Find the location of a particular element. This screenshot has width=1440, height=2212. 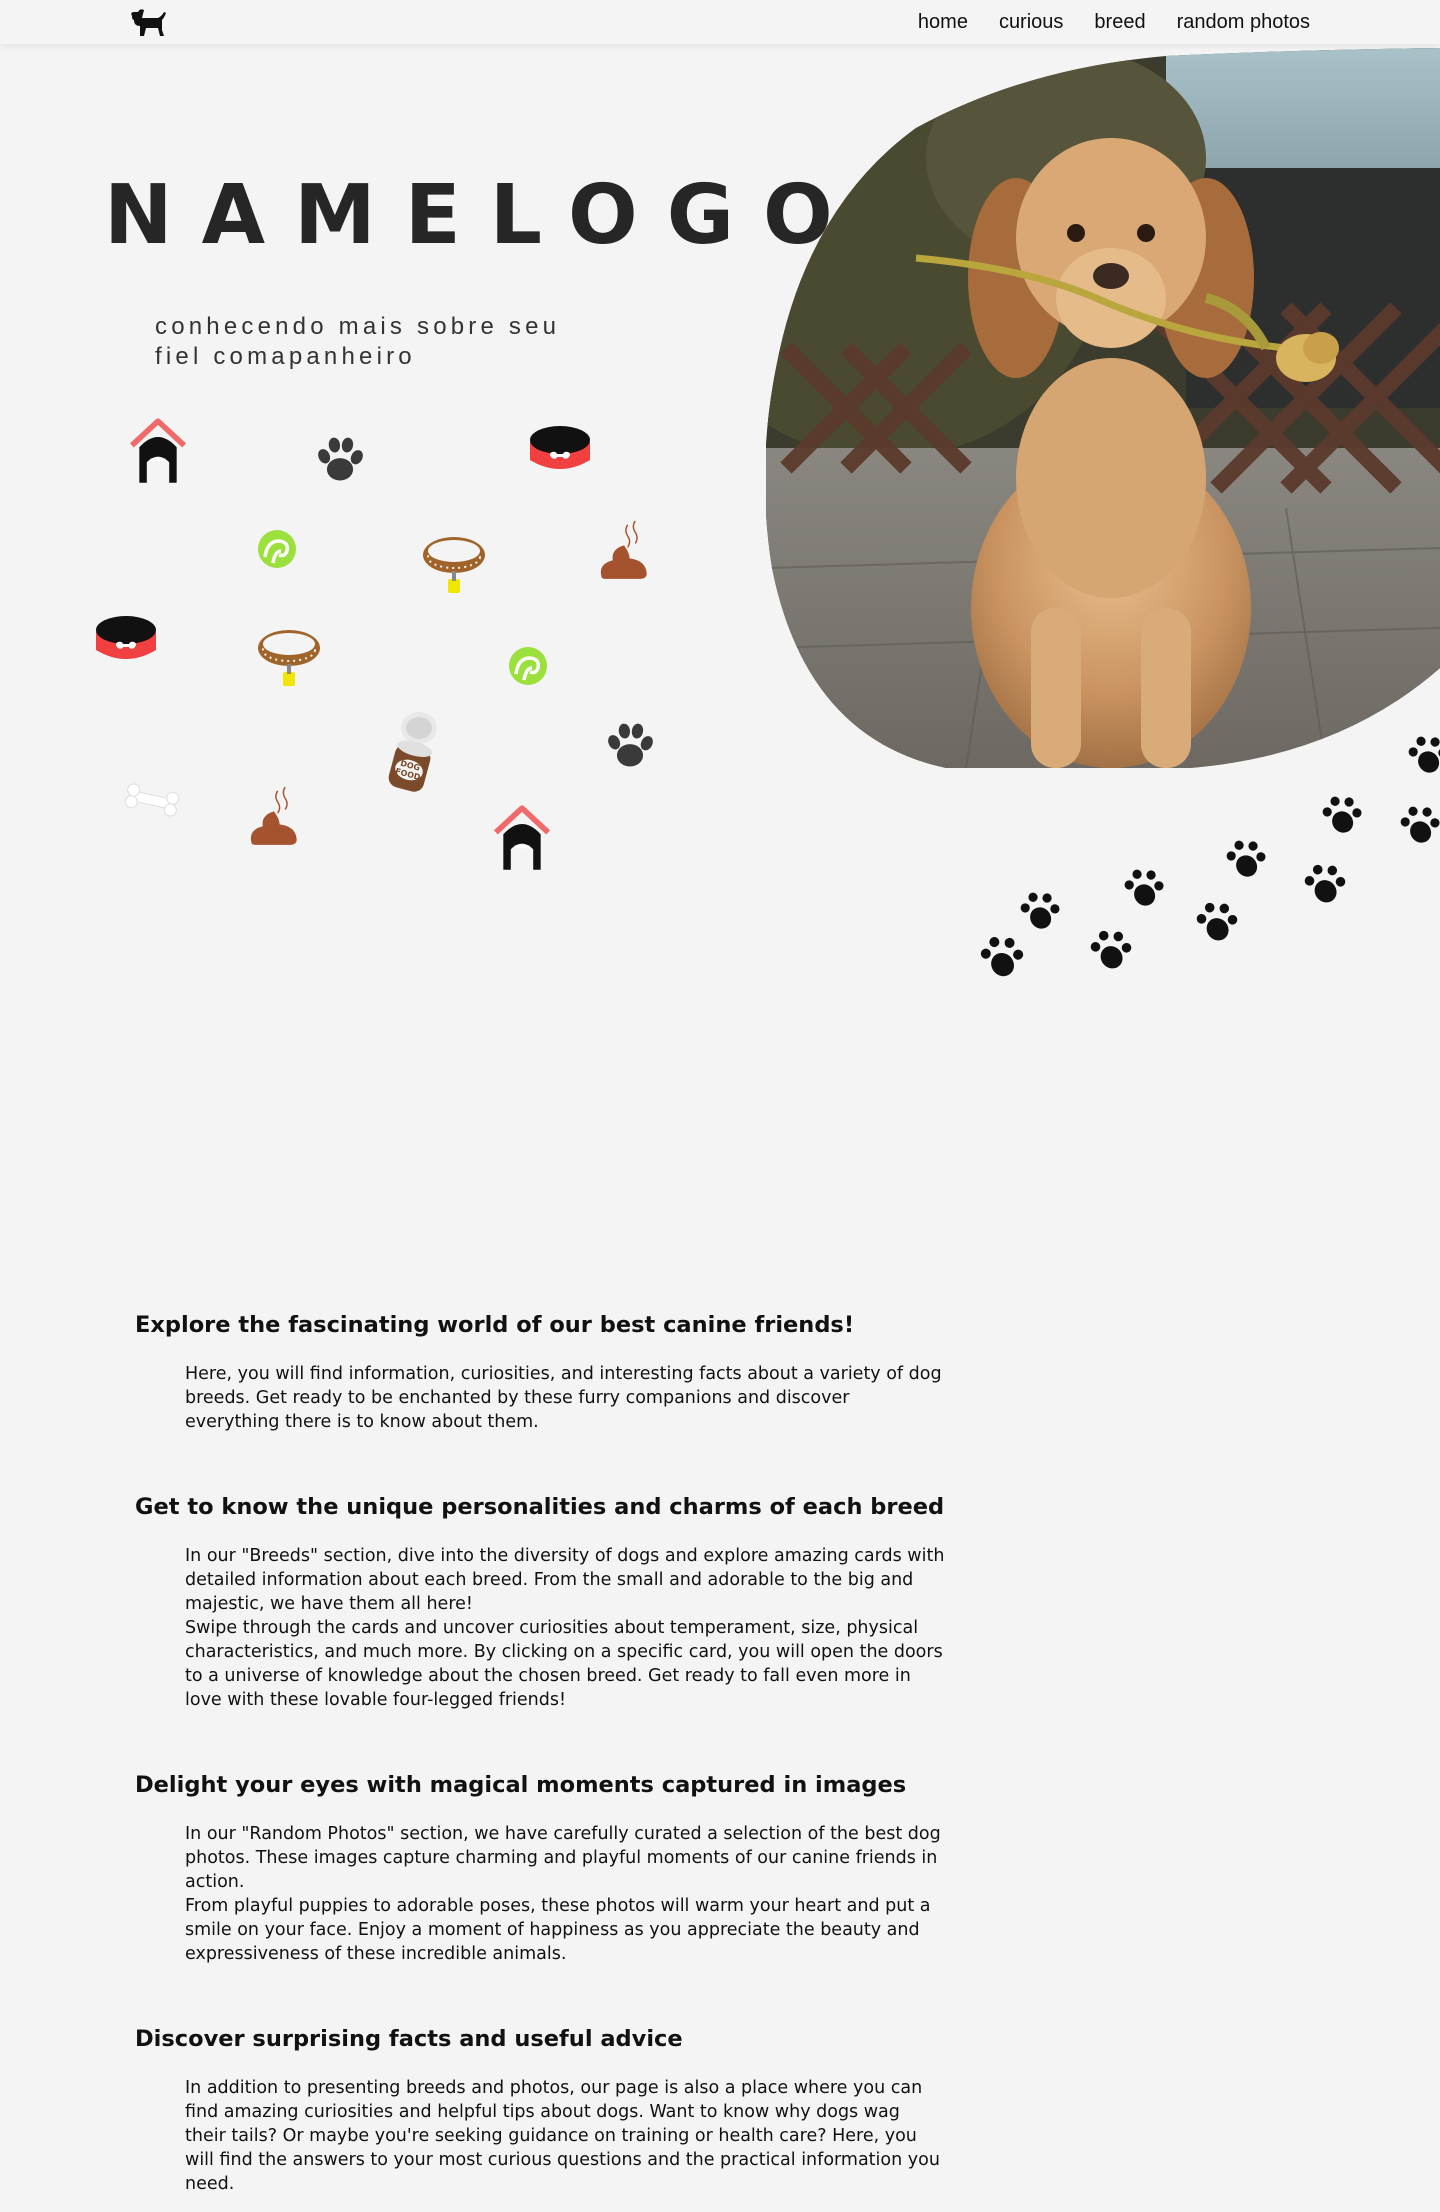

paw-print-trail is located at coordinates (1208, 857).